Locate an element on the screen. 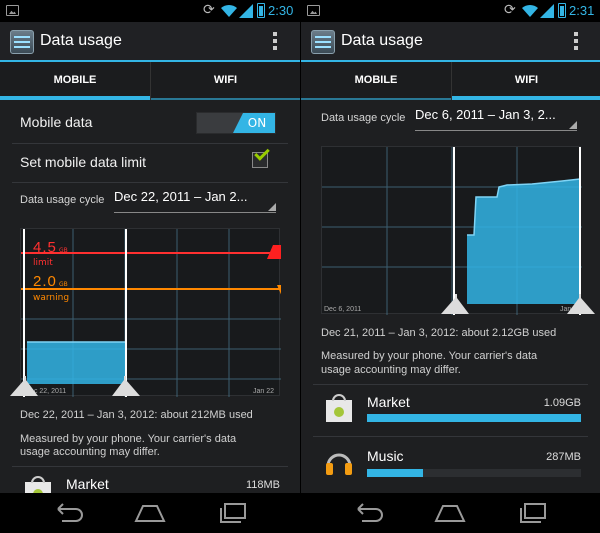 This screenshot has height=533, width=600. navigation-bar is located at coordinates (300, 513).